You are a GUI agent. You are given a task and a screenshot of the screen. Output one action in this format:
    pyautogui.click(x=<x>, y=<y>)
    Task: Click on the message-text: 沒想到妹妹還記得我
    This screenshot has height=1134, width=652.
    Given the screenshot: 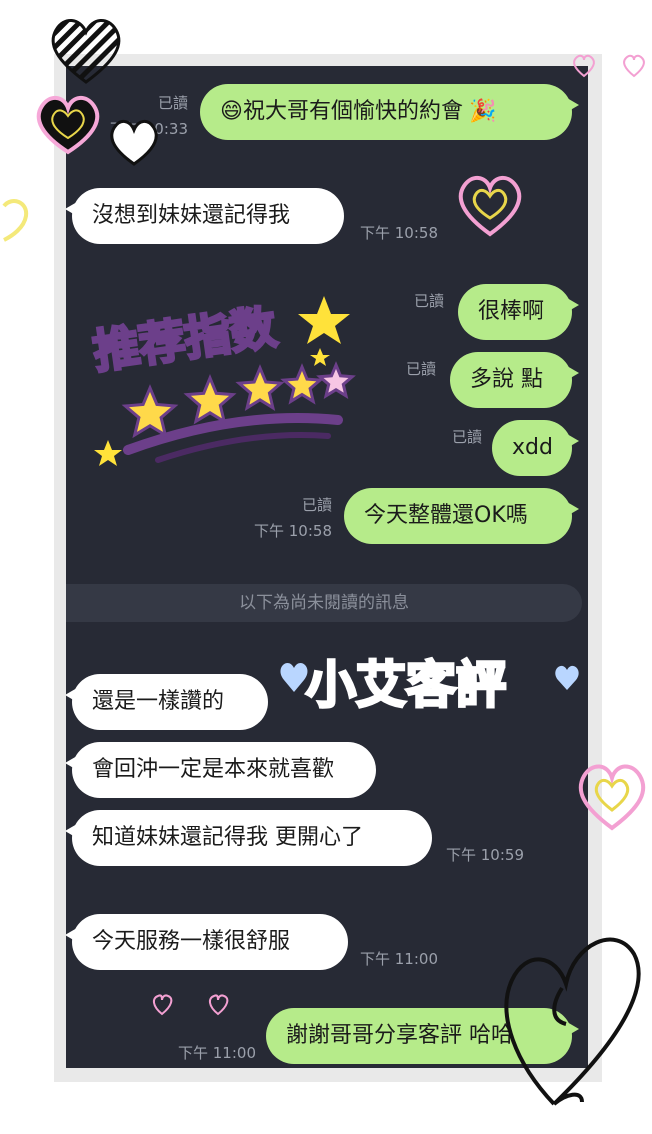 What is the action you would take?
    pyautogui.click(x=191, y=215)
    